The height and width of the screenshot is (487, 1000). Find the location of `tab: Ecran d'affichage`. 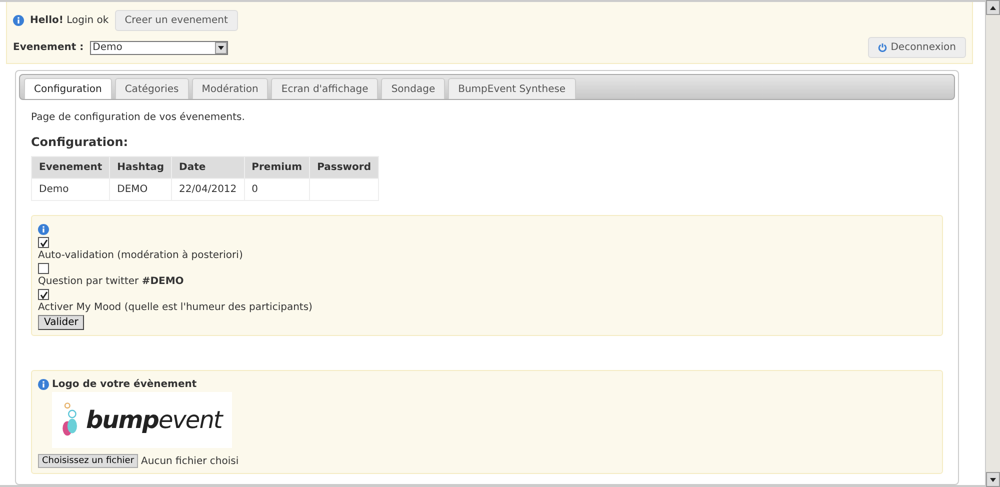

tab: Ecran d'affichage is located at coordinates (324, 88).